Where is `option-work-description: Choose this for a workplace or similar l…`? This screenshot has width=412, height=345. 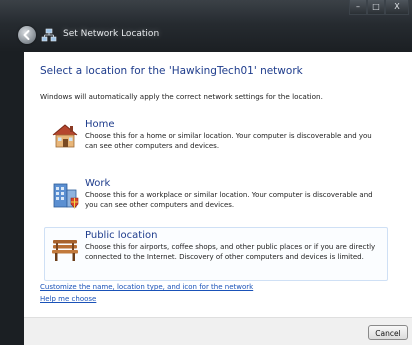
option-work-description: Choose this for a workplace or similar l… is located at coordinates (229, 200).